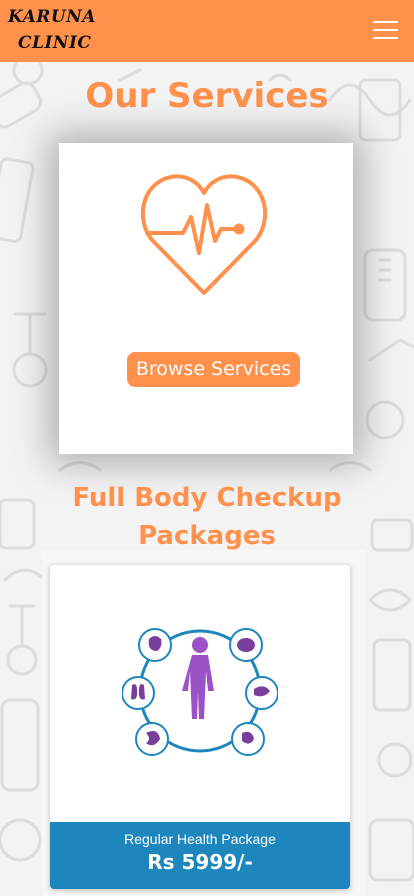 Image resolution: width=414 pixels, height=896 pixels. I want to click on package-name: Regular Health Package, so click(200, 839).